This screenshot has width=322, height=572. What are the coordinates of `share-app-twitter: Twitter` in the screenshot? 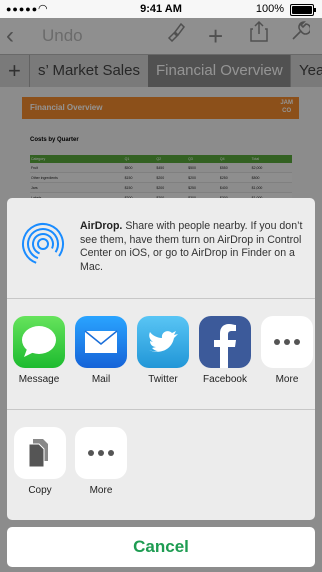 It's located at (163, 350).